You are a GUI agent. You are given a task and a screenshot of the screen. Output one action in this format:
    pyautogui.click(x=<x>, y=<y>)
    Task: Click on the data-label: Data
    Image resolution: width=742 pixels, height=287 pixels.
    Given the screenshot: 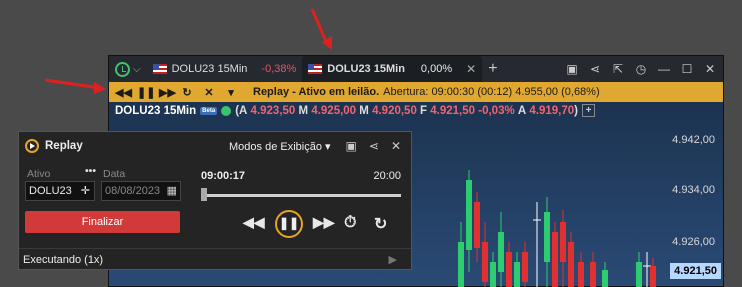 What is the action you would take?
    pyautogui.click(x=114, y=174)
    